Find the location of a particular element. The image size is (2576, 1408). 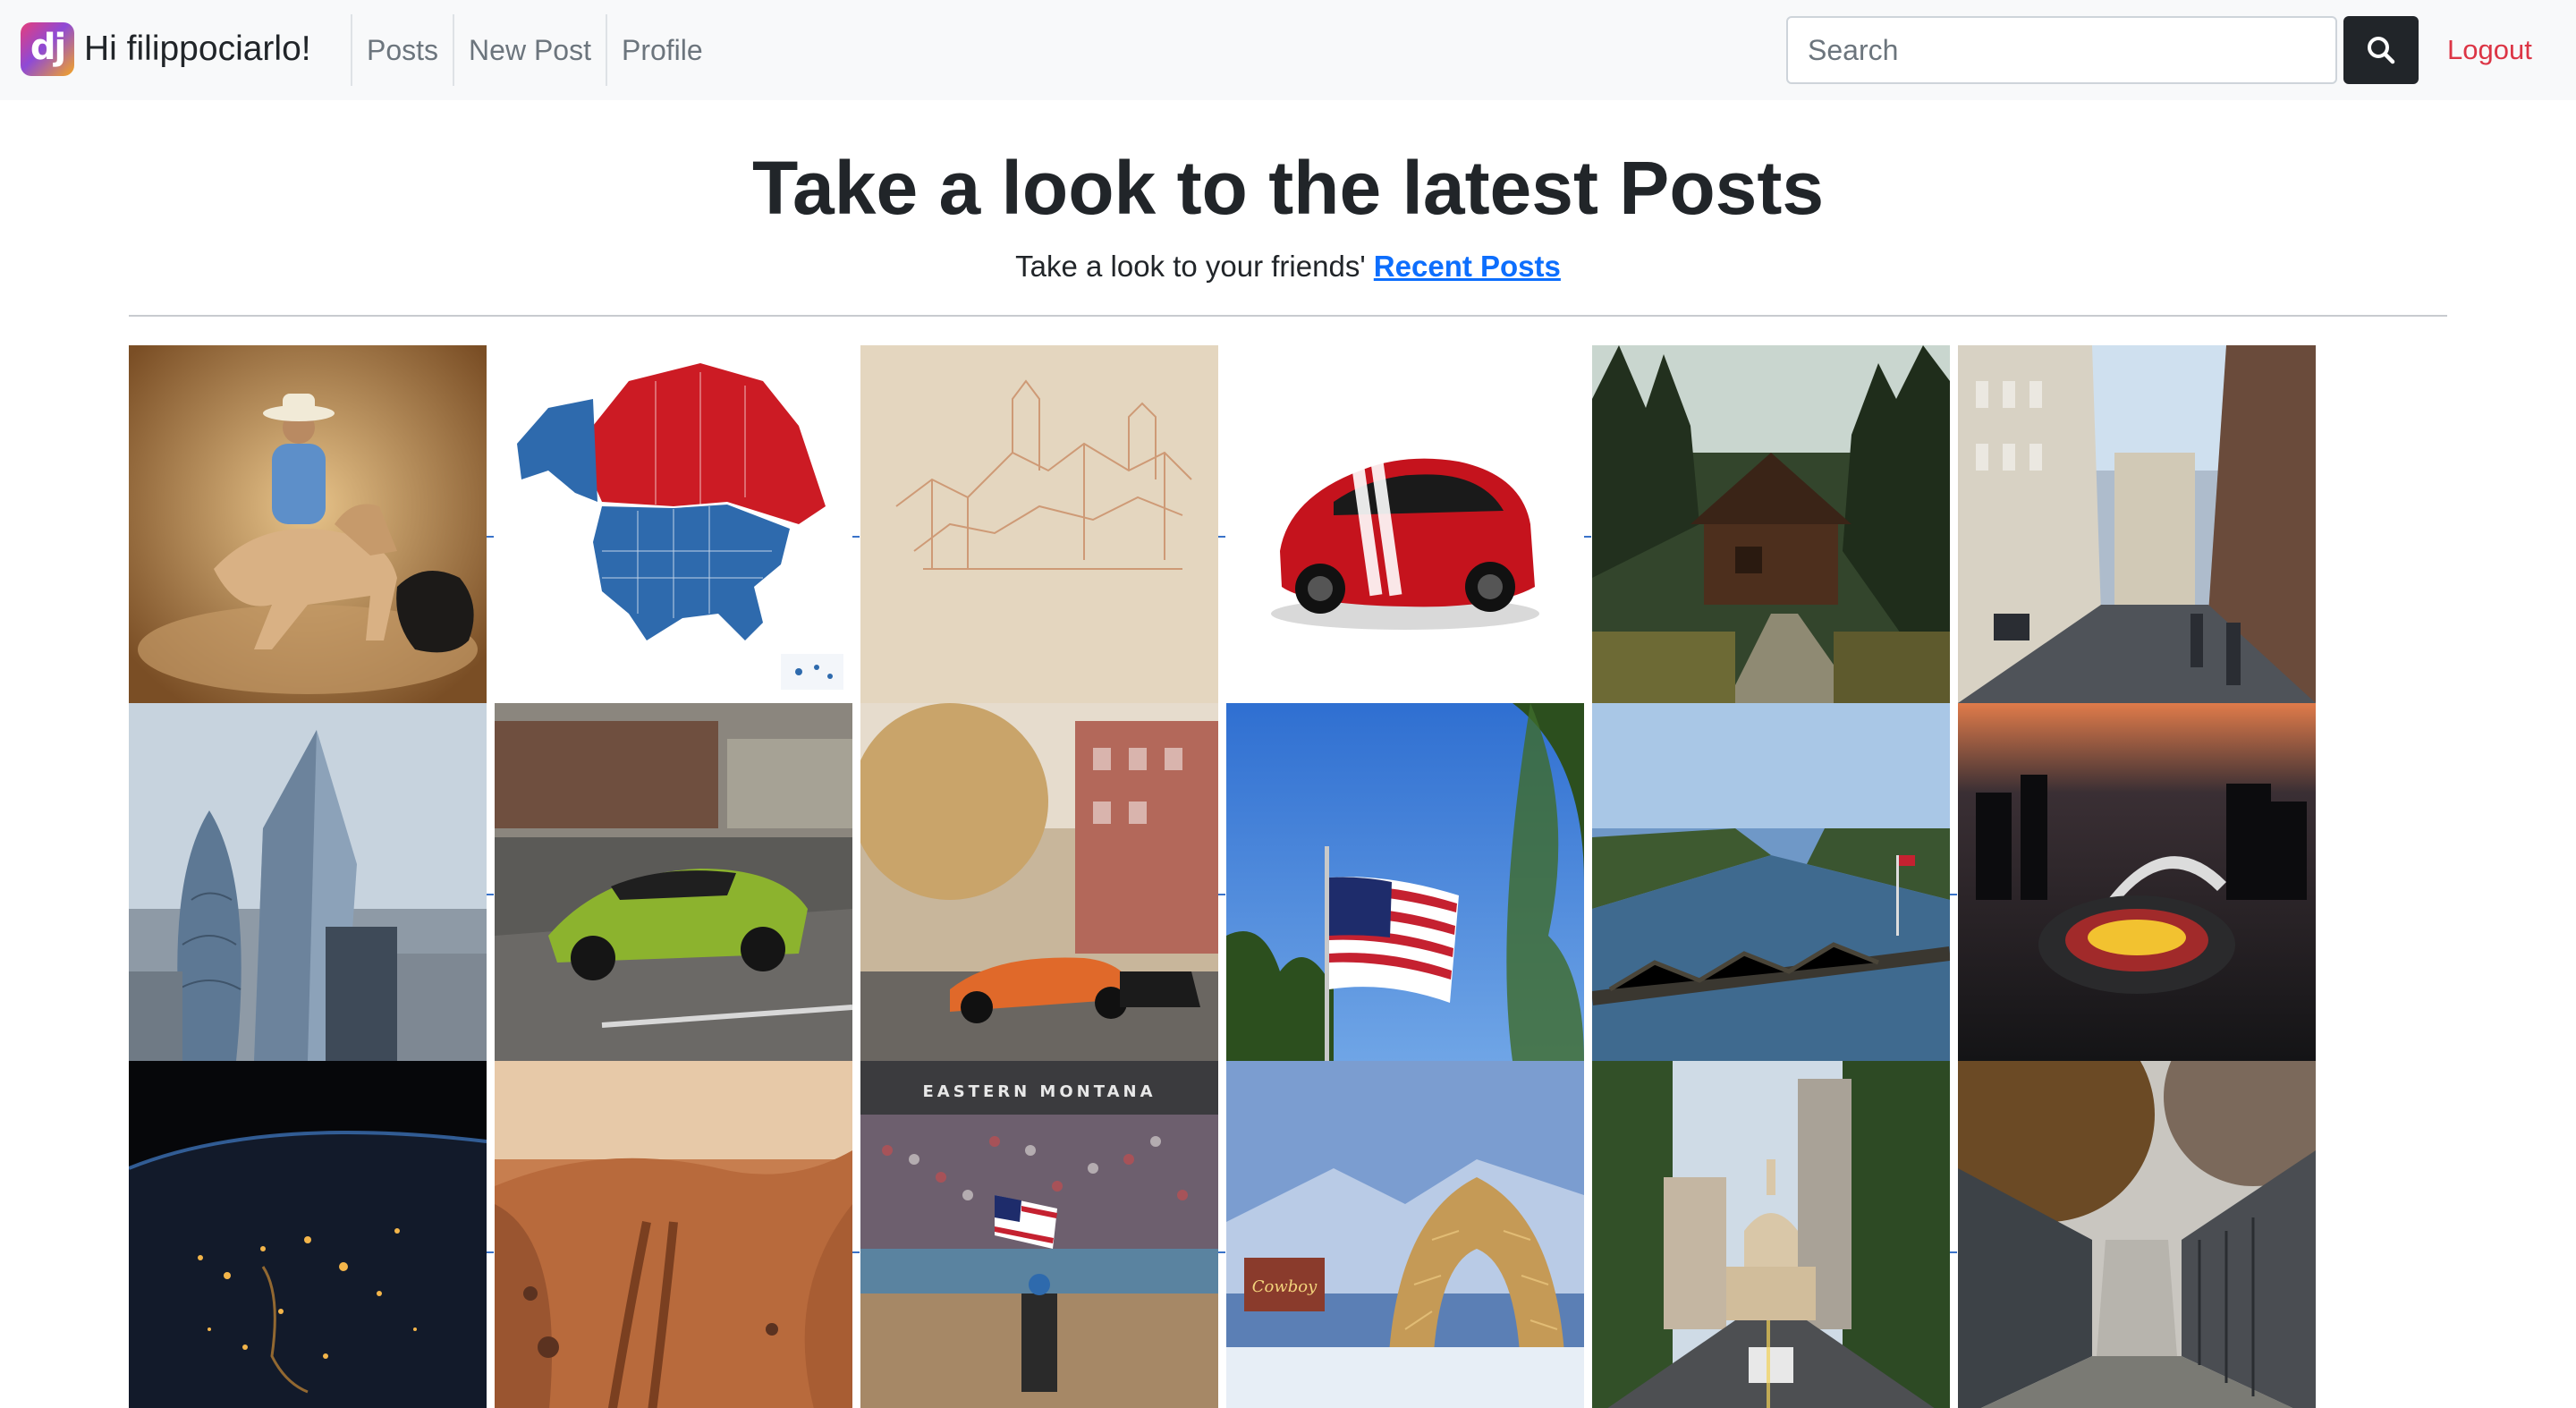

logout-link: Logout is located at coordinates (2489, 50).